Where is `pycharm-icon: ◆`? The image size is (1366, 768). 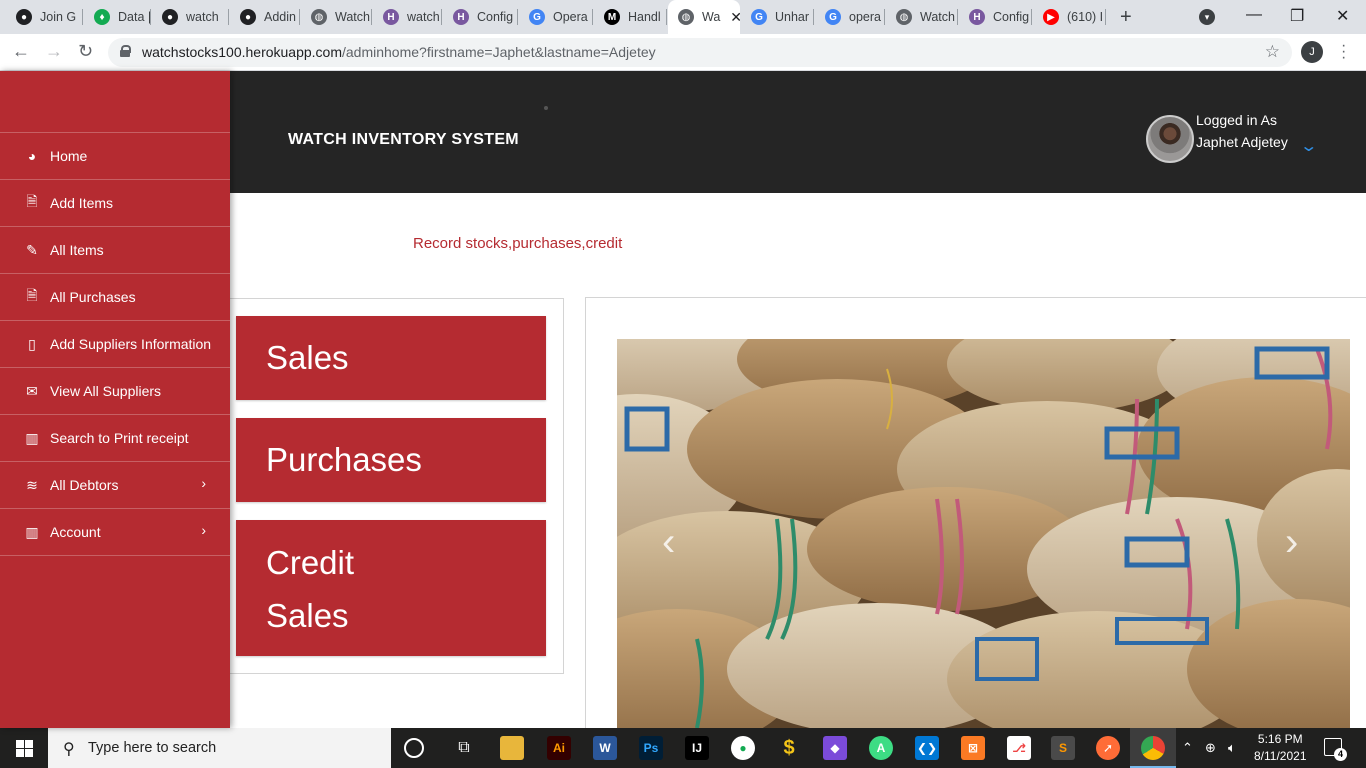
pycharm-icon: ◆ is located at coordinates (835, 748).